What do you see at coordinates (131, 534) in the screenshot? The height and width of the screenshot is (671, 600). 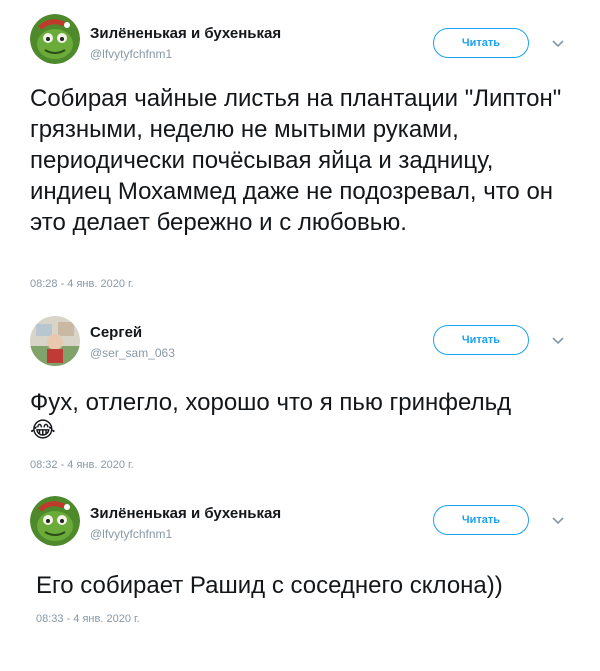 I see `author-handle: @lfvytyfchfnm1` at bounding box center [131, 534].